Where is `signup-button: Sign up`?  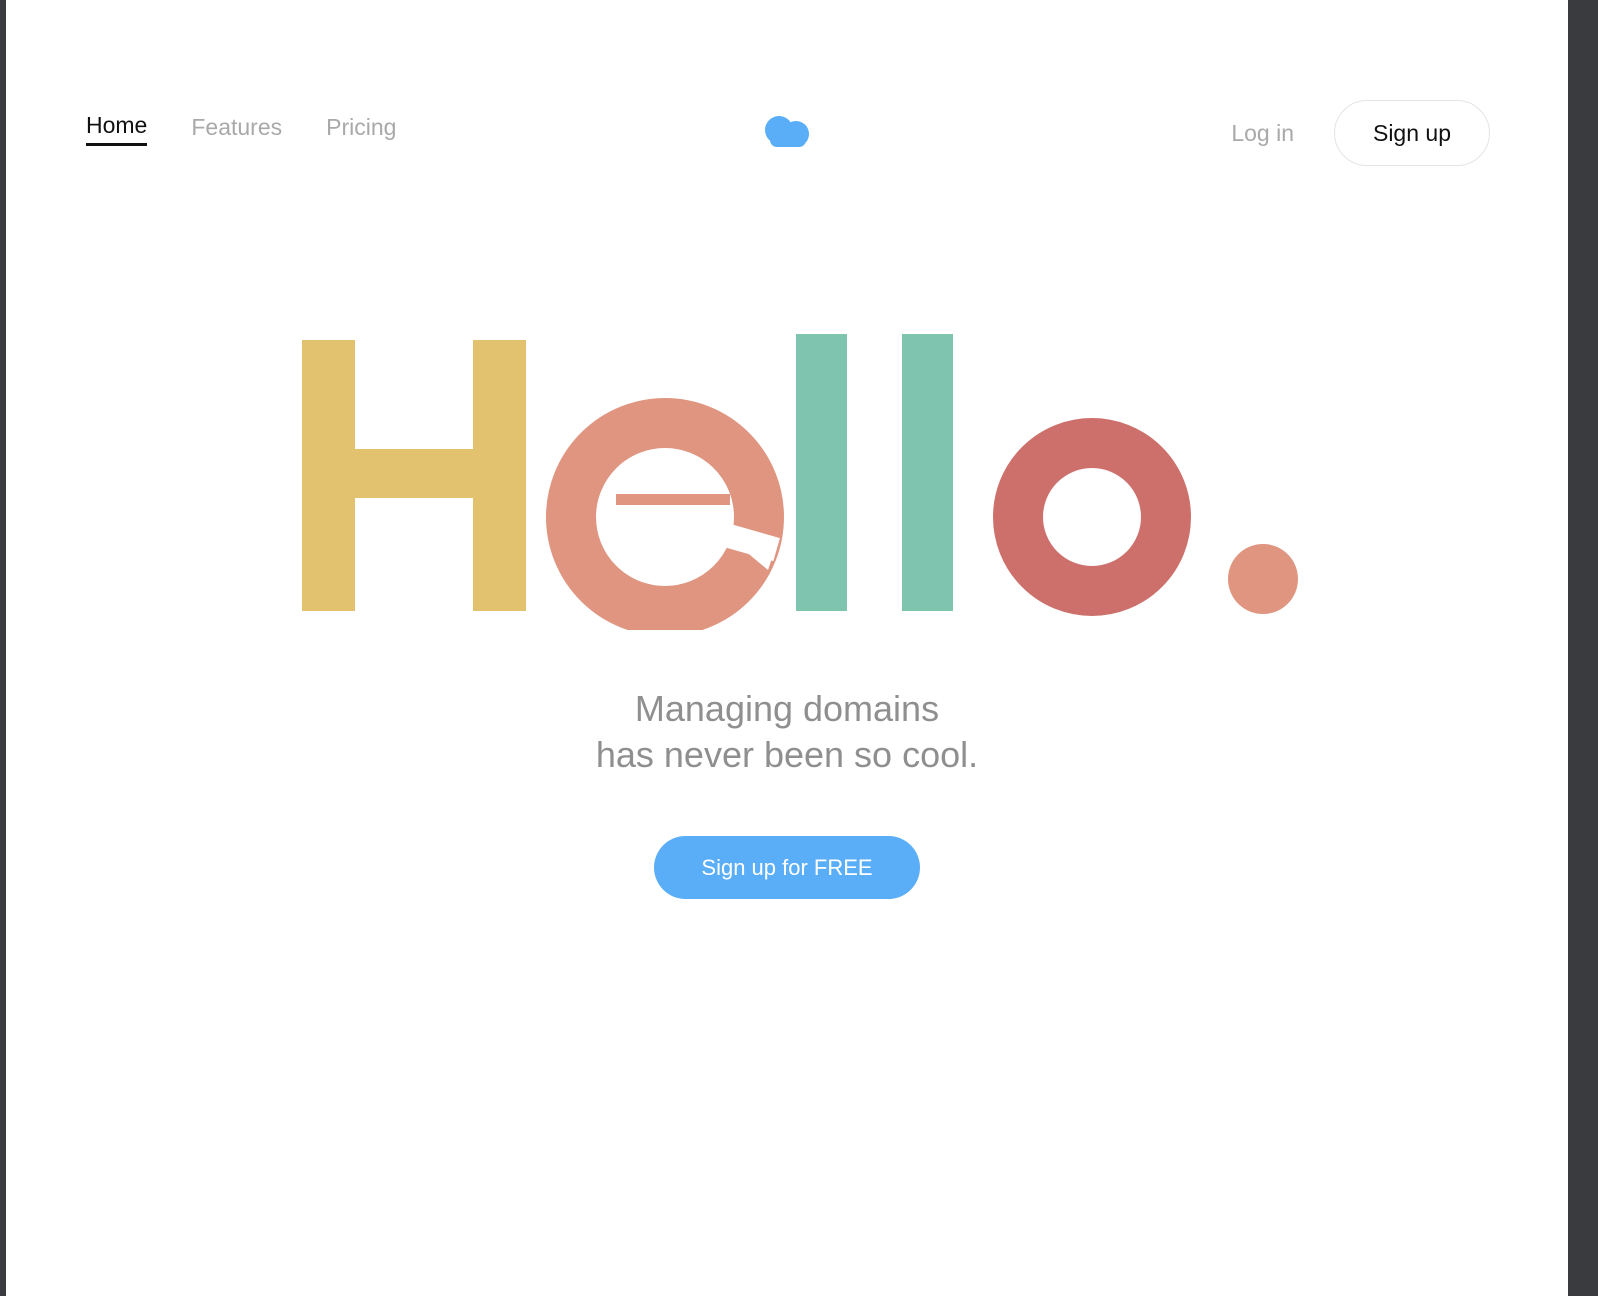
signup-button: Sign up is located at coordinates (1412, 133).